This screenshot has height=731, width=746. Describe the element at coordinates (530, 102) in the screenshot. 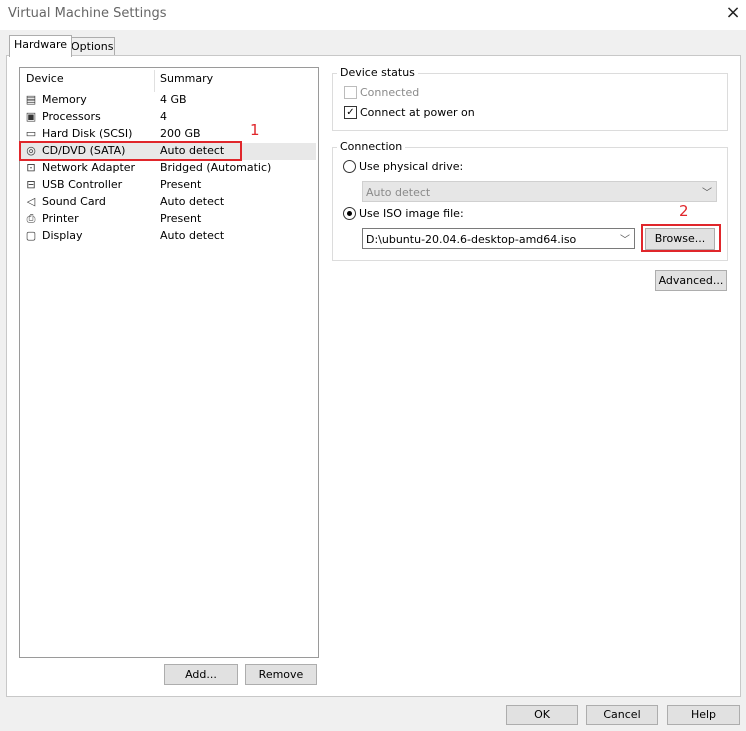

I see `device-status-group` at that location.